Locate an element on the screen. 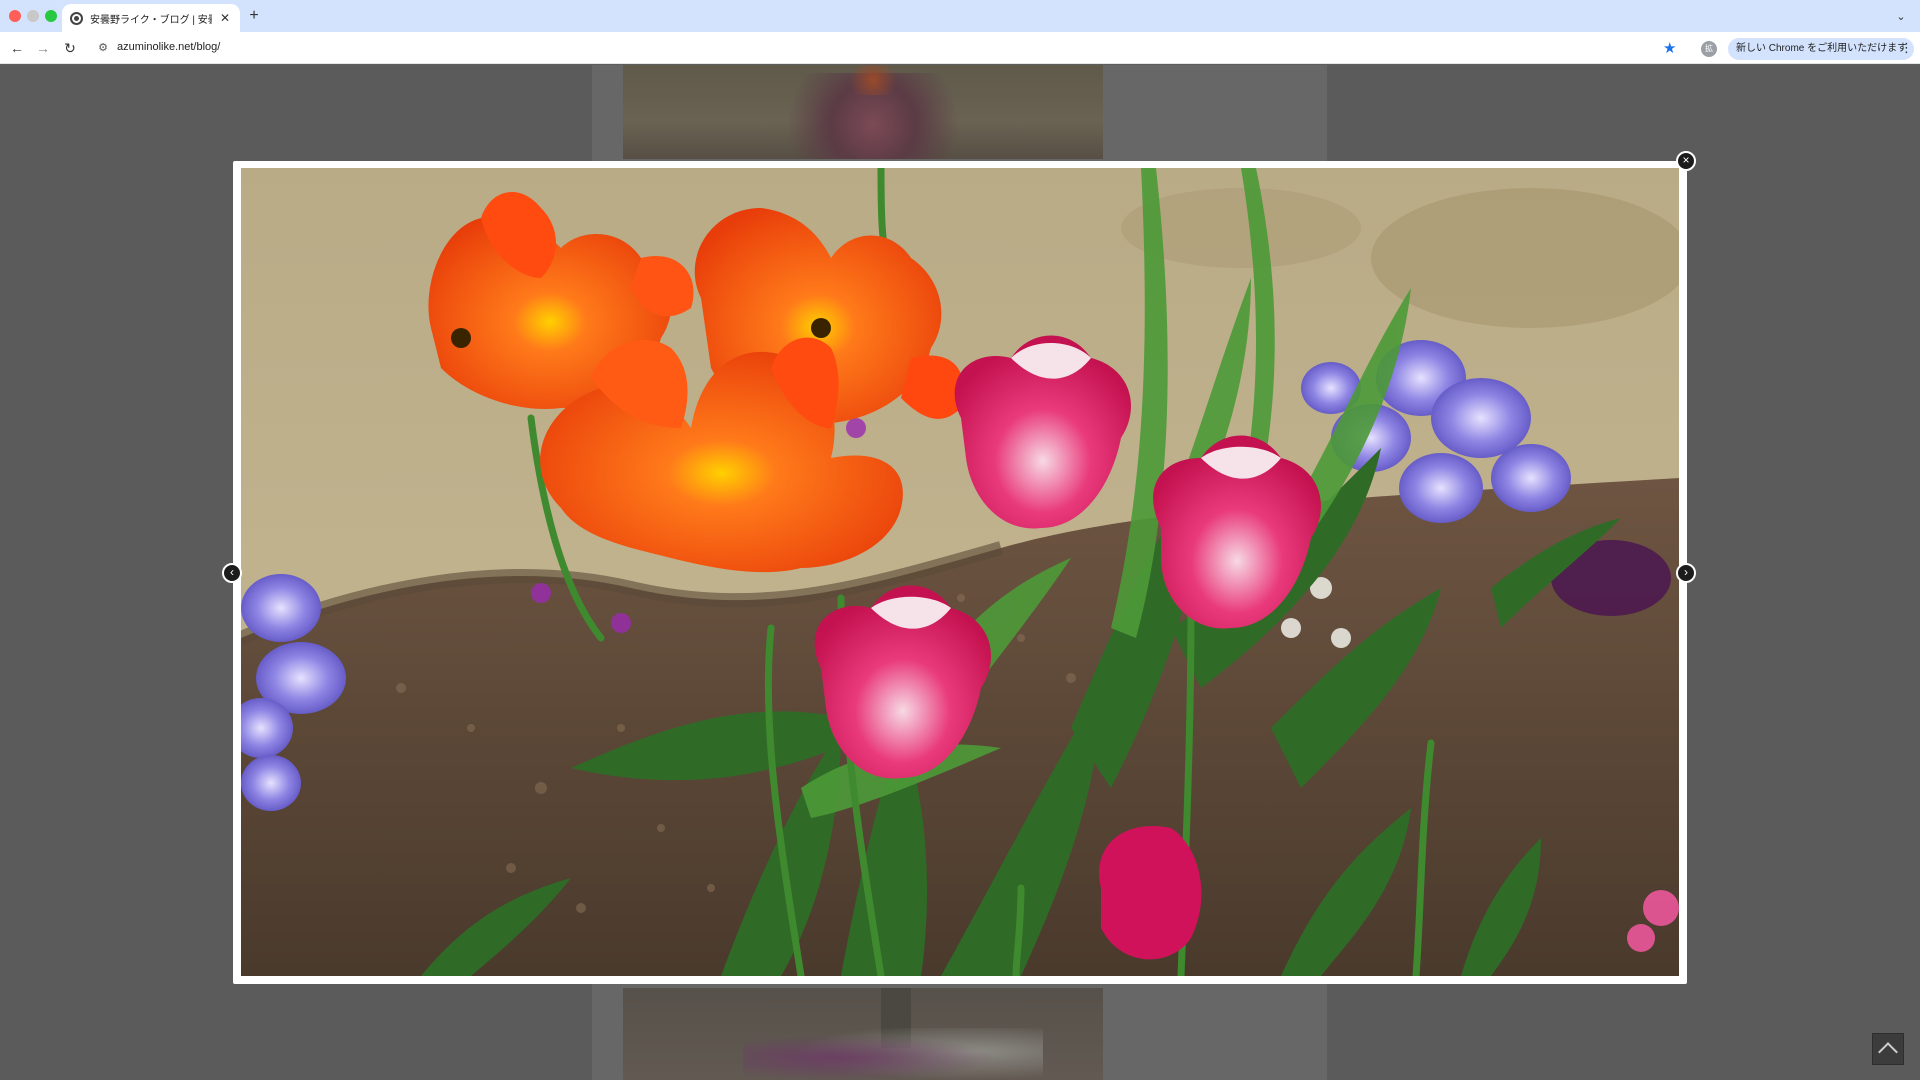 The image size is (1920, 1080). lightbox-prev-button: ‹ is located at coordinates (232, 573).